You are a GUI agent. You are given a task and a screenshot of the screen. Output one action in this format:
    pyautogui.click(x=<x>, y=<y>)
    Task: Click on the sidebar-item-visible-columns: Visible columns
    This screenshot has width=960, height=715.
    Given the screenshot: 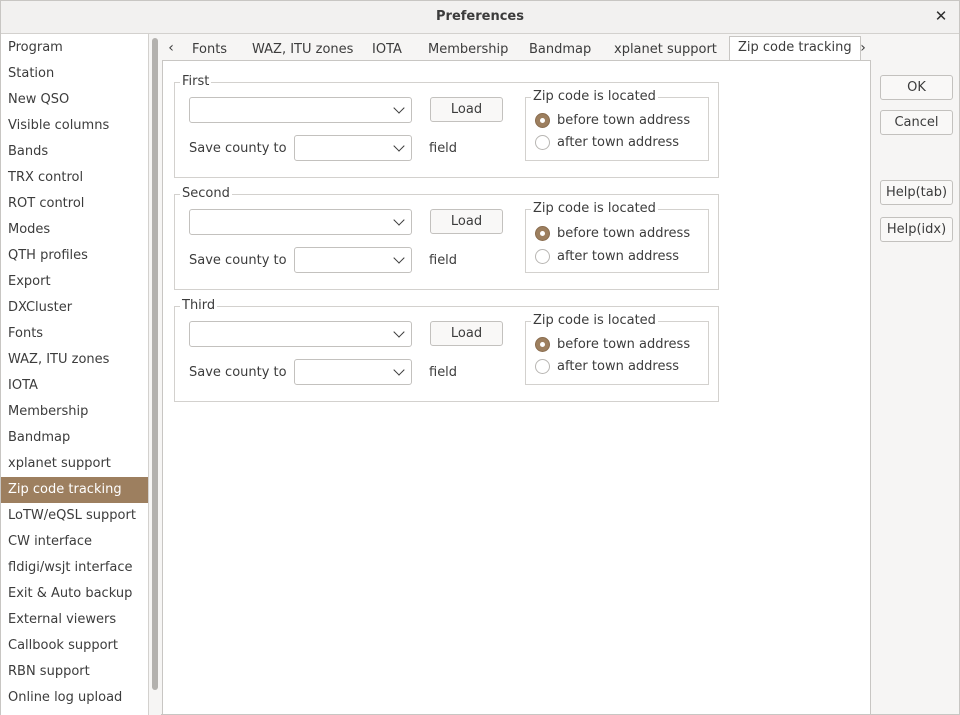 What is the action you would take?
    pyautogui.click(x=74, y=126)
    